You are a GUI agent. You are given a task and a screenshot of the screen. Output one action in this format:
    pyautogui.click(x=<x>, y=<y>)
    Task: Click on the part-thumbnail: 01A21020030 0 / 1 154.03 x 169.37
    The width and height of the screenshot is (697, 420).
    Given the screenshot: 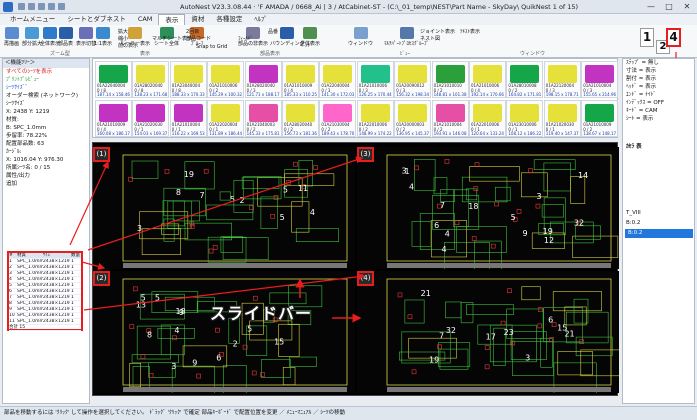 What is the action you would take?
    pyautogui.click(x=151, y=118)
    